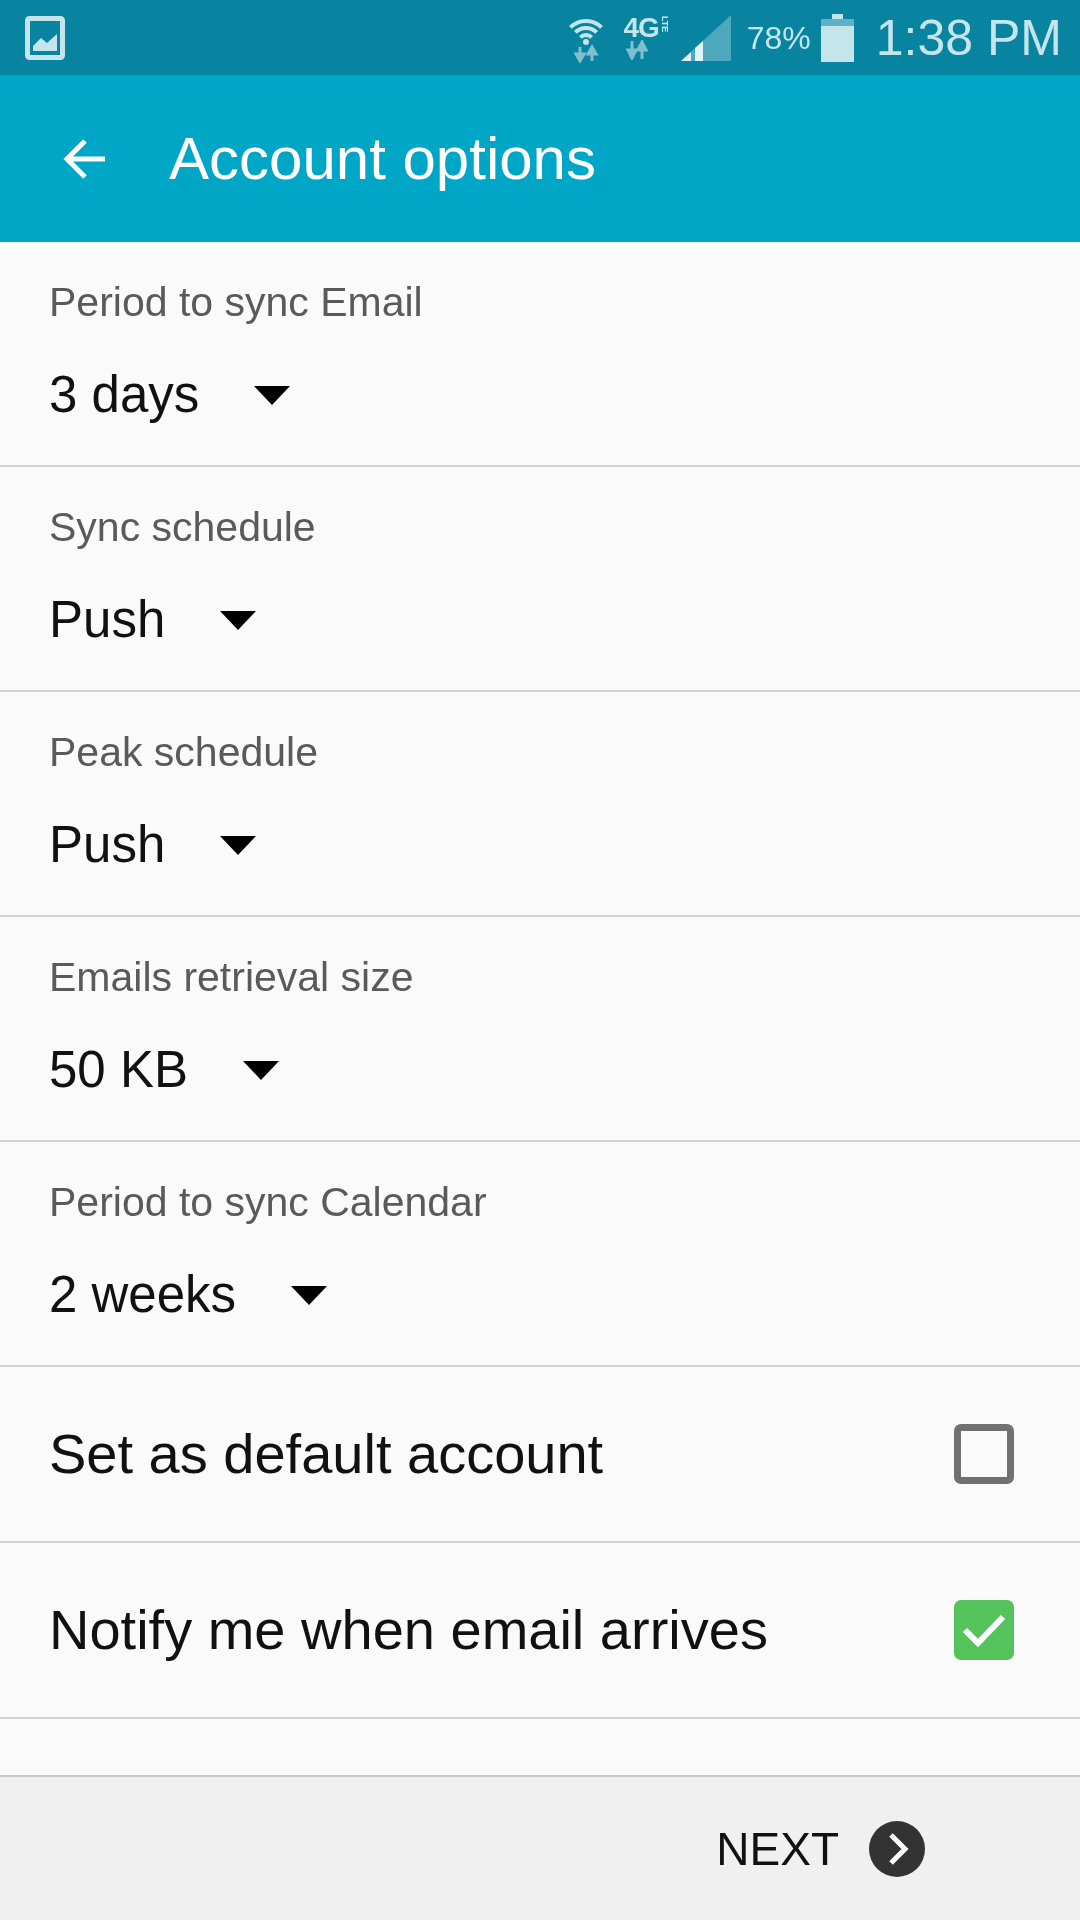 Image resolution: width=1080 pixels, height=1920 pixels. Describe the element at coordinates (231, 977) in the screenshot. I see `setting-label: Emails retrieval size` at that location.